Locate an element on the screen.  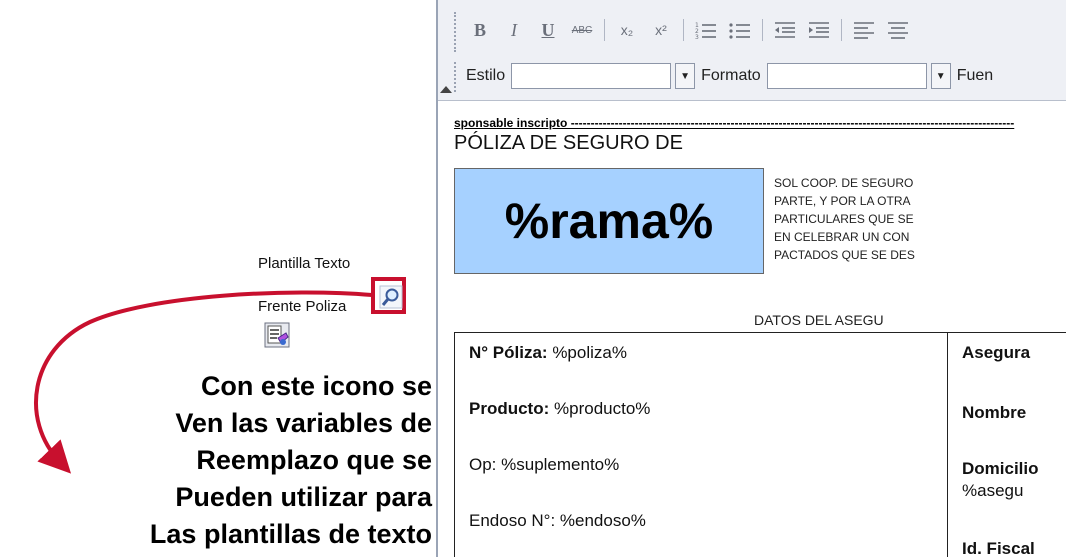
plantilla-texto-label: Plantilla Texto is located at coordinates (304, 263).